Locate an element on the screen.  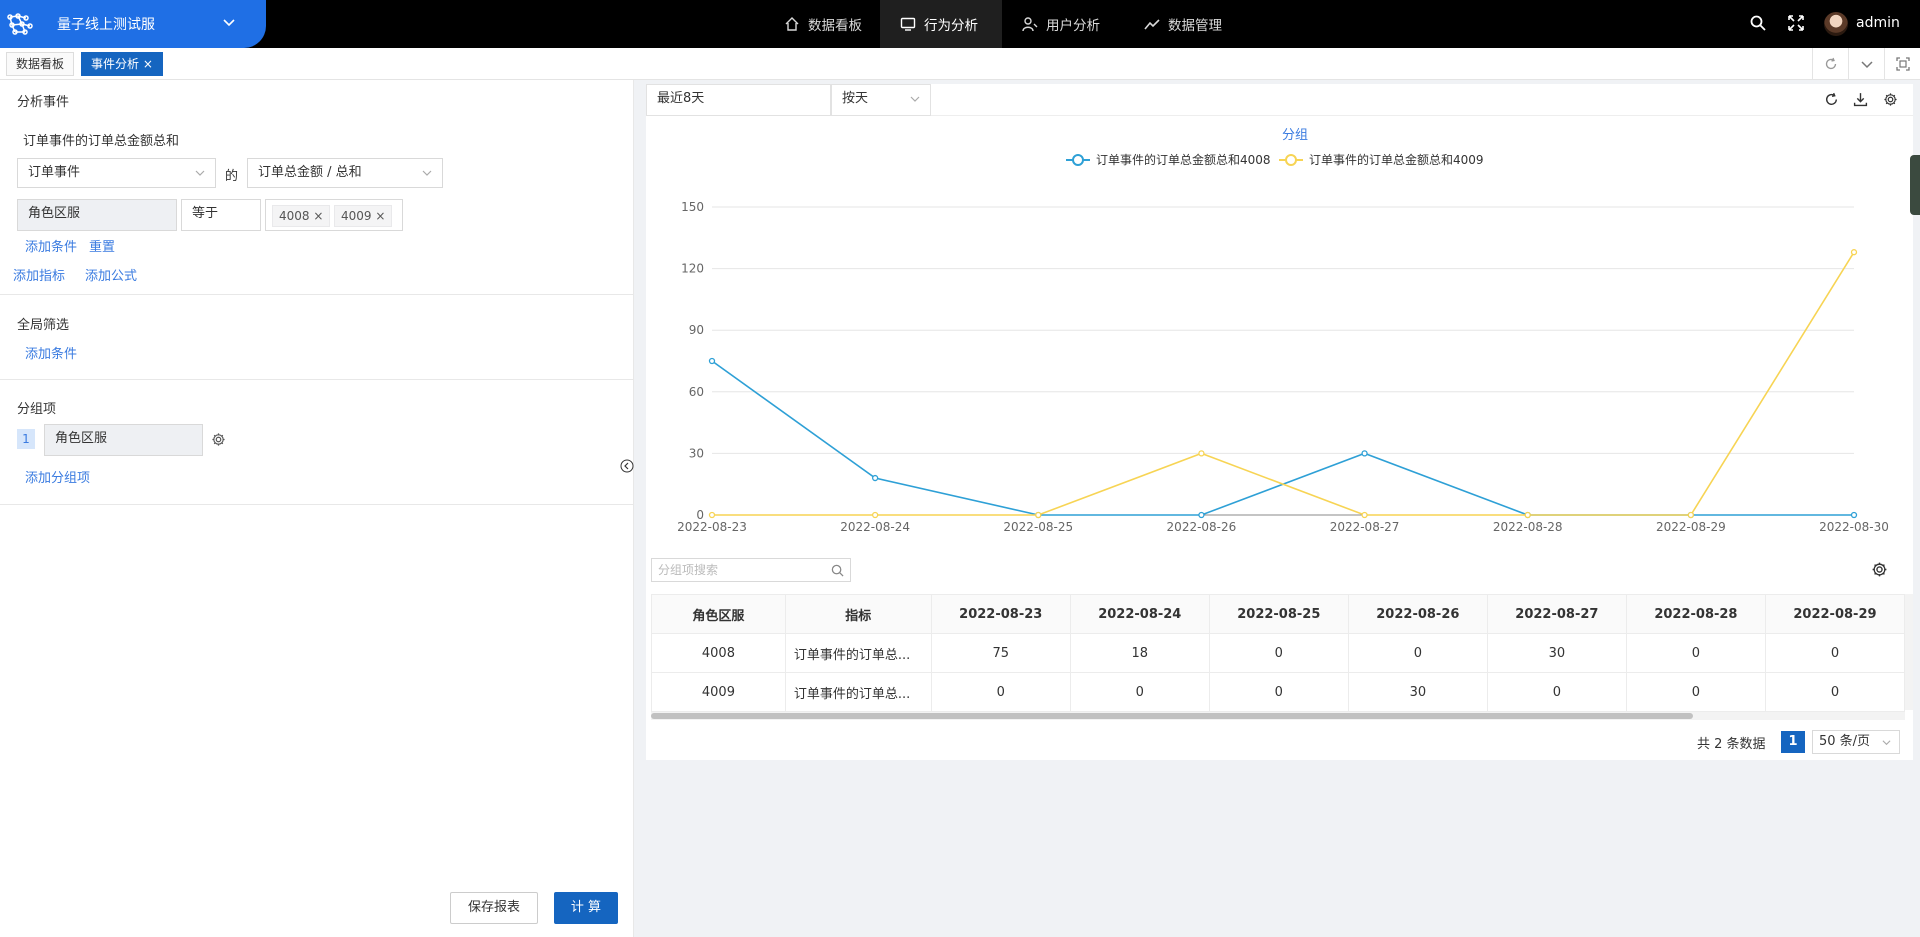
tab-dashboard: 数据看板 is located at coordinates (40, 64).